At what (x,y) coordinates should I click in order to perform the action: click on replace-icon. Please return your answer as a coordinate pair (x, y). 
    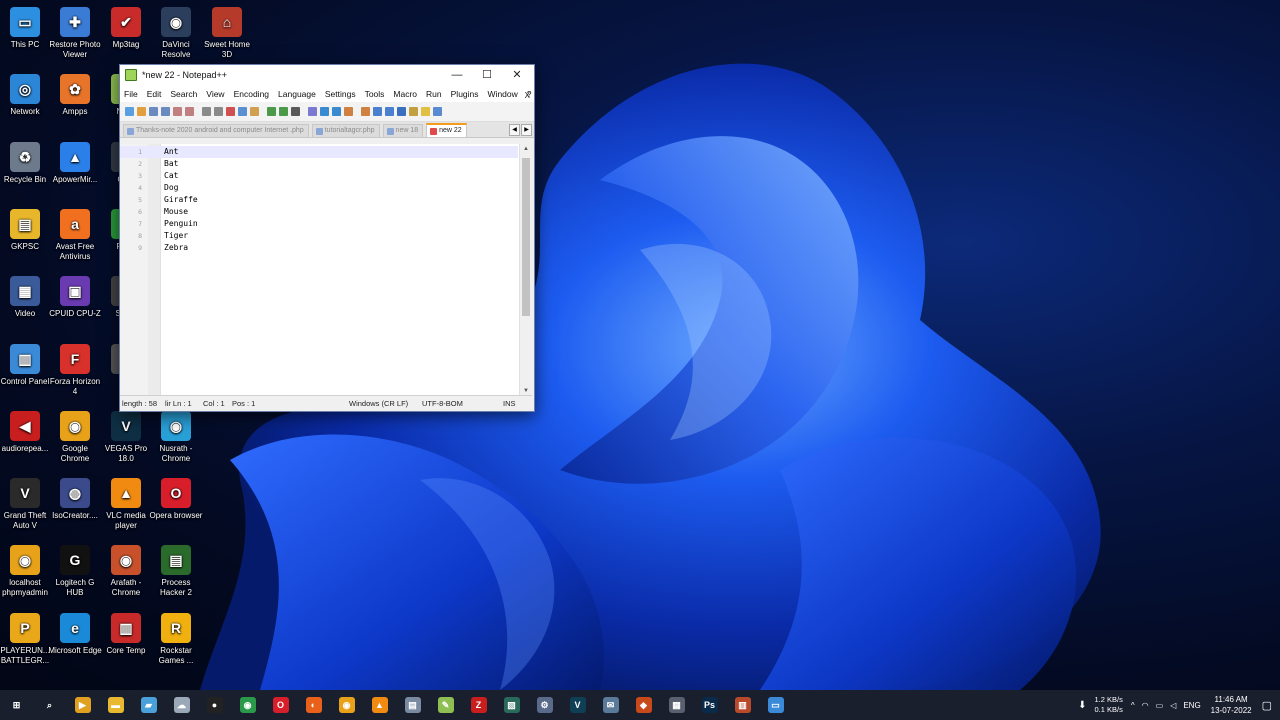
    Looking at the image, I should click on (295, 111).